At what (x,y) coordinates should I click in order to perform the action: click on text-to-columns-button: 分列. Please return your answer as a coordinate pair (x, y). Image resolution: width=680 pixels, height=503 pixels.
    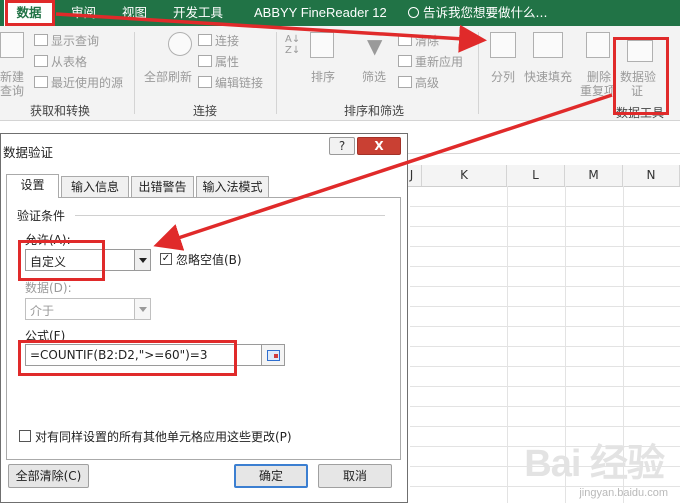
    Looking at the image, I should click on (503, 76).